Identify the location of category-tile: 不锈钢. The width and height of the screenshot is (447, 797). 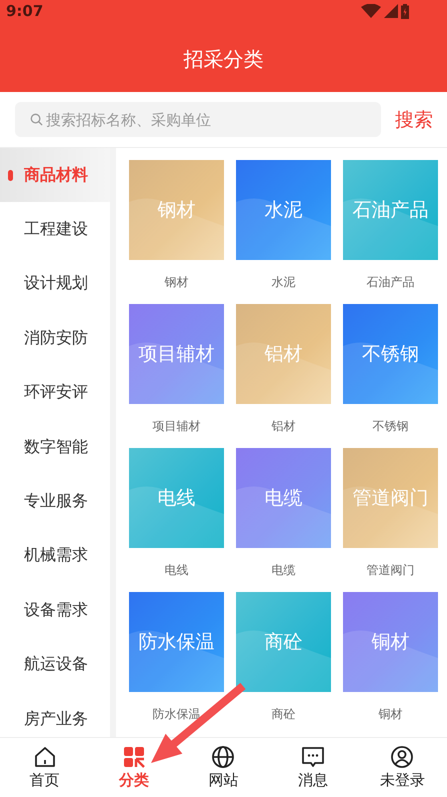
(390, 354).